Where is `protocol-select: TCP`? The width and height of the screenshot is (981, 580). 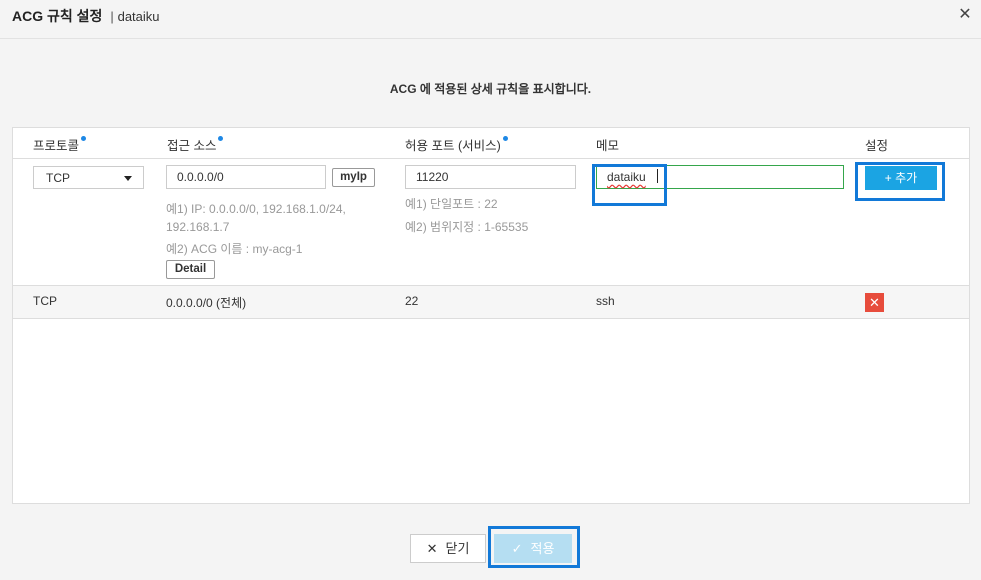
protocol-select: TCP is located at coordinates (88, 177).